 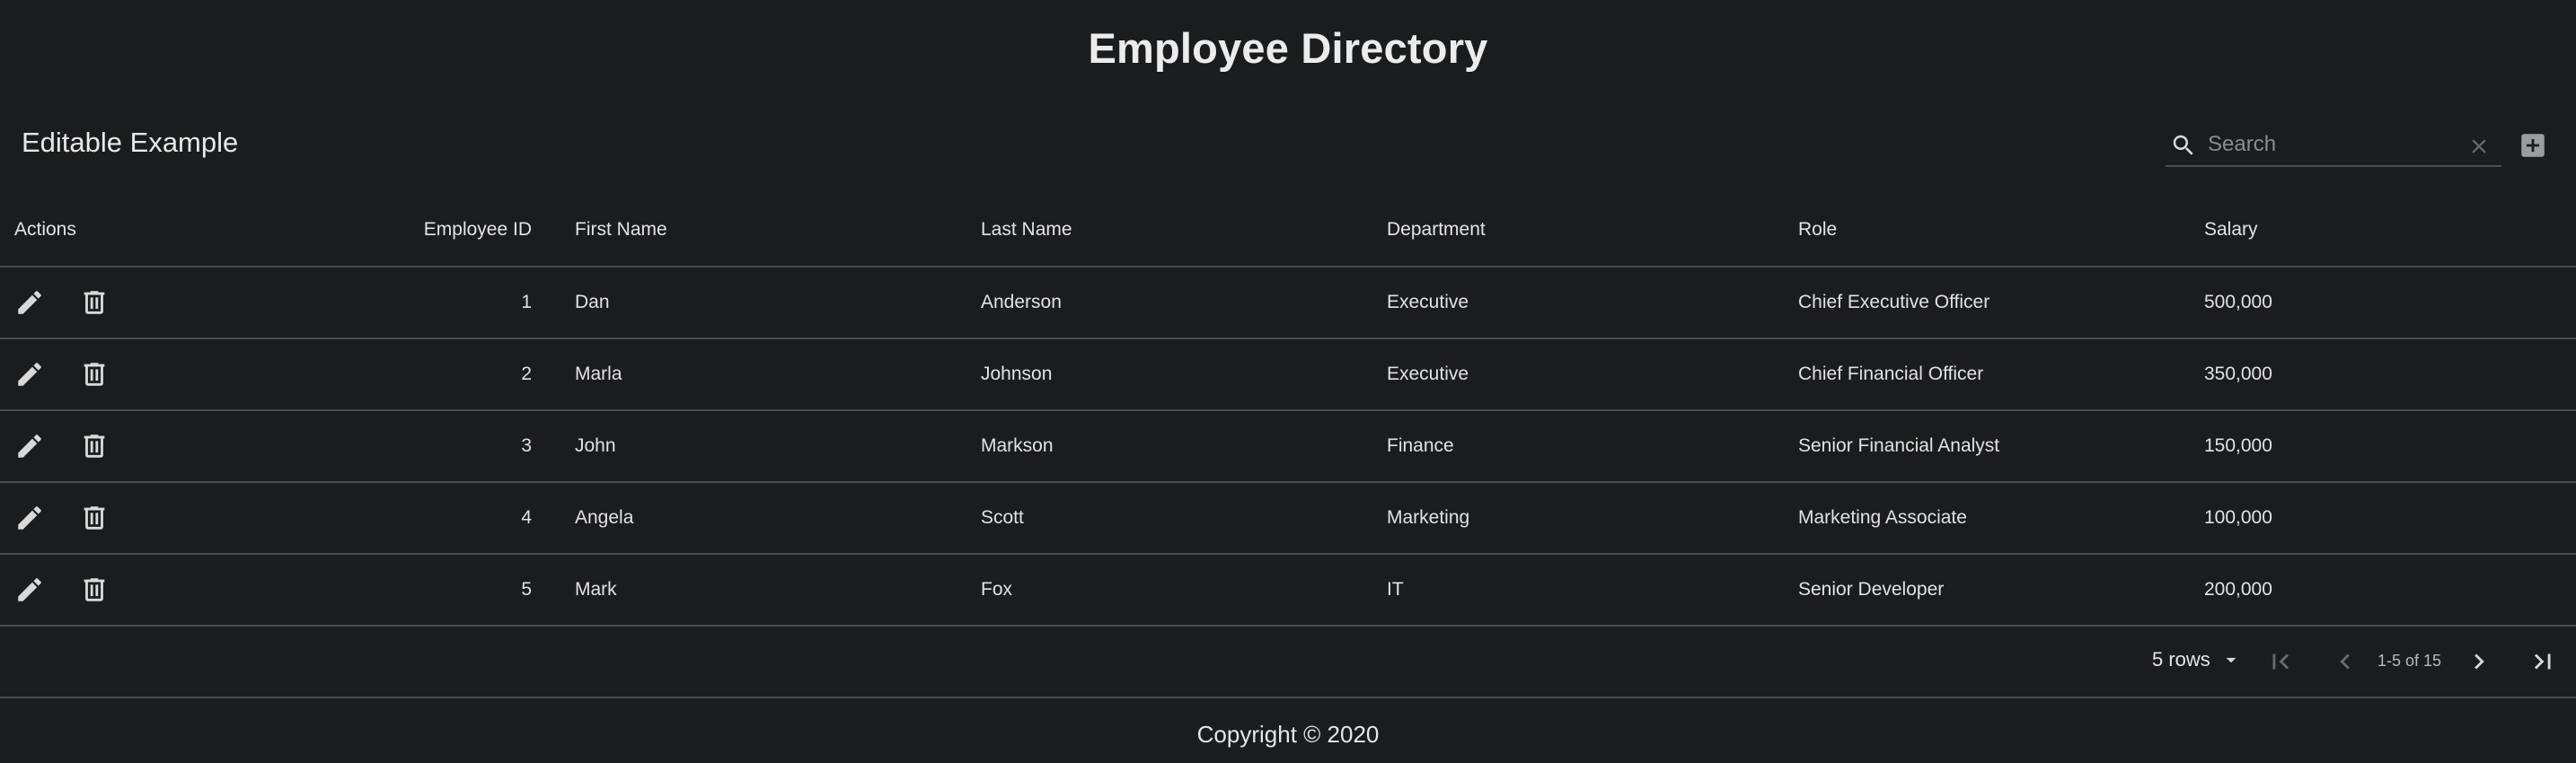 I want to click on pagination-bar: 5 rows 1-5 of 15, so click(x=1288, y=663).